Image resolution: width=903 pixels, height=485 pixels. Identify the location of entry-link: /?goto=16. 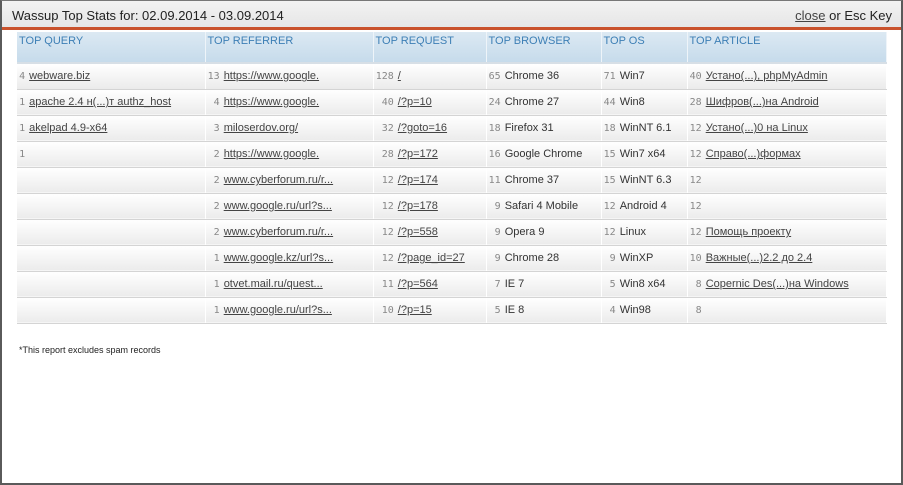
(422, 128).